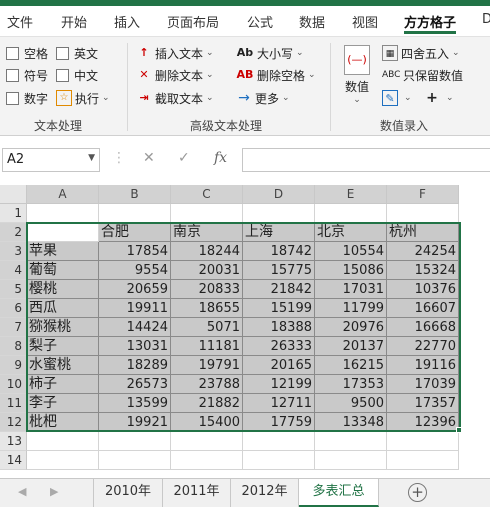 Image resolution: width=490 pixels, height=507 pixels. What do you see at coordinates (423, 270) in the screenshot?
I see `table-cell: 15324` at bounding box center [423, 270].